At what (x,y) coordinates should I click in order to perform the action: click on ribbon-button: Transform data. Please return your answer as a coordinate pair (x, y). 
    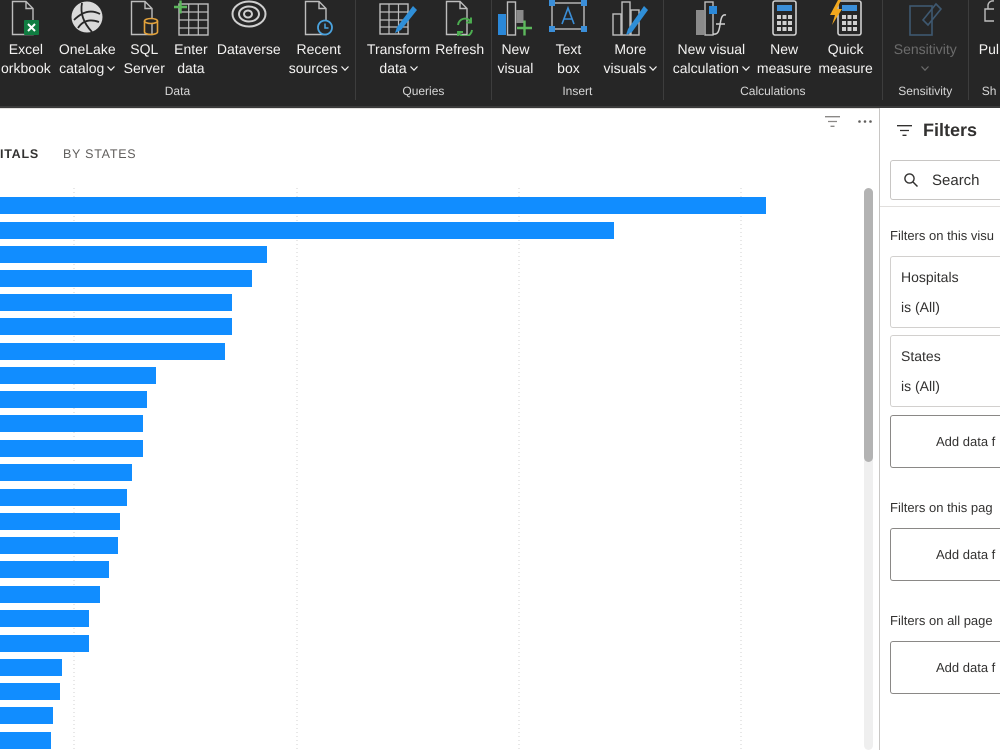
    Looking at the image, I should click on (399, 39).